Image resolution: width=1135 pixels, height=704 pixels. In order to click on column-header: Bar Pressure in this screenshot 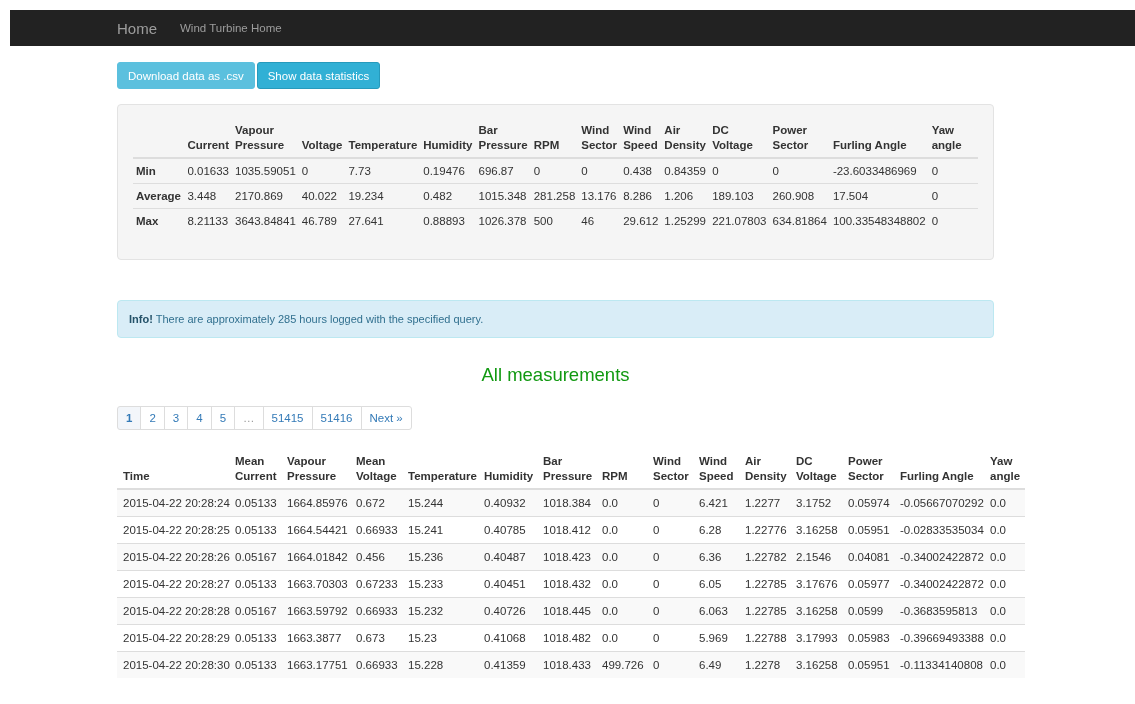, I will do `click(503, 138)`.